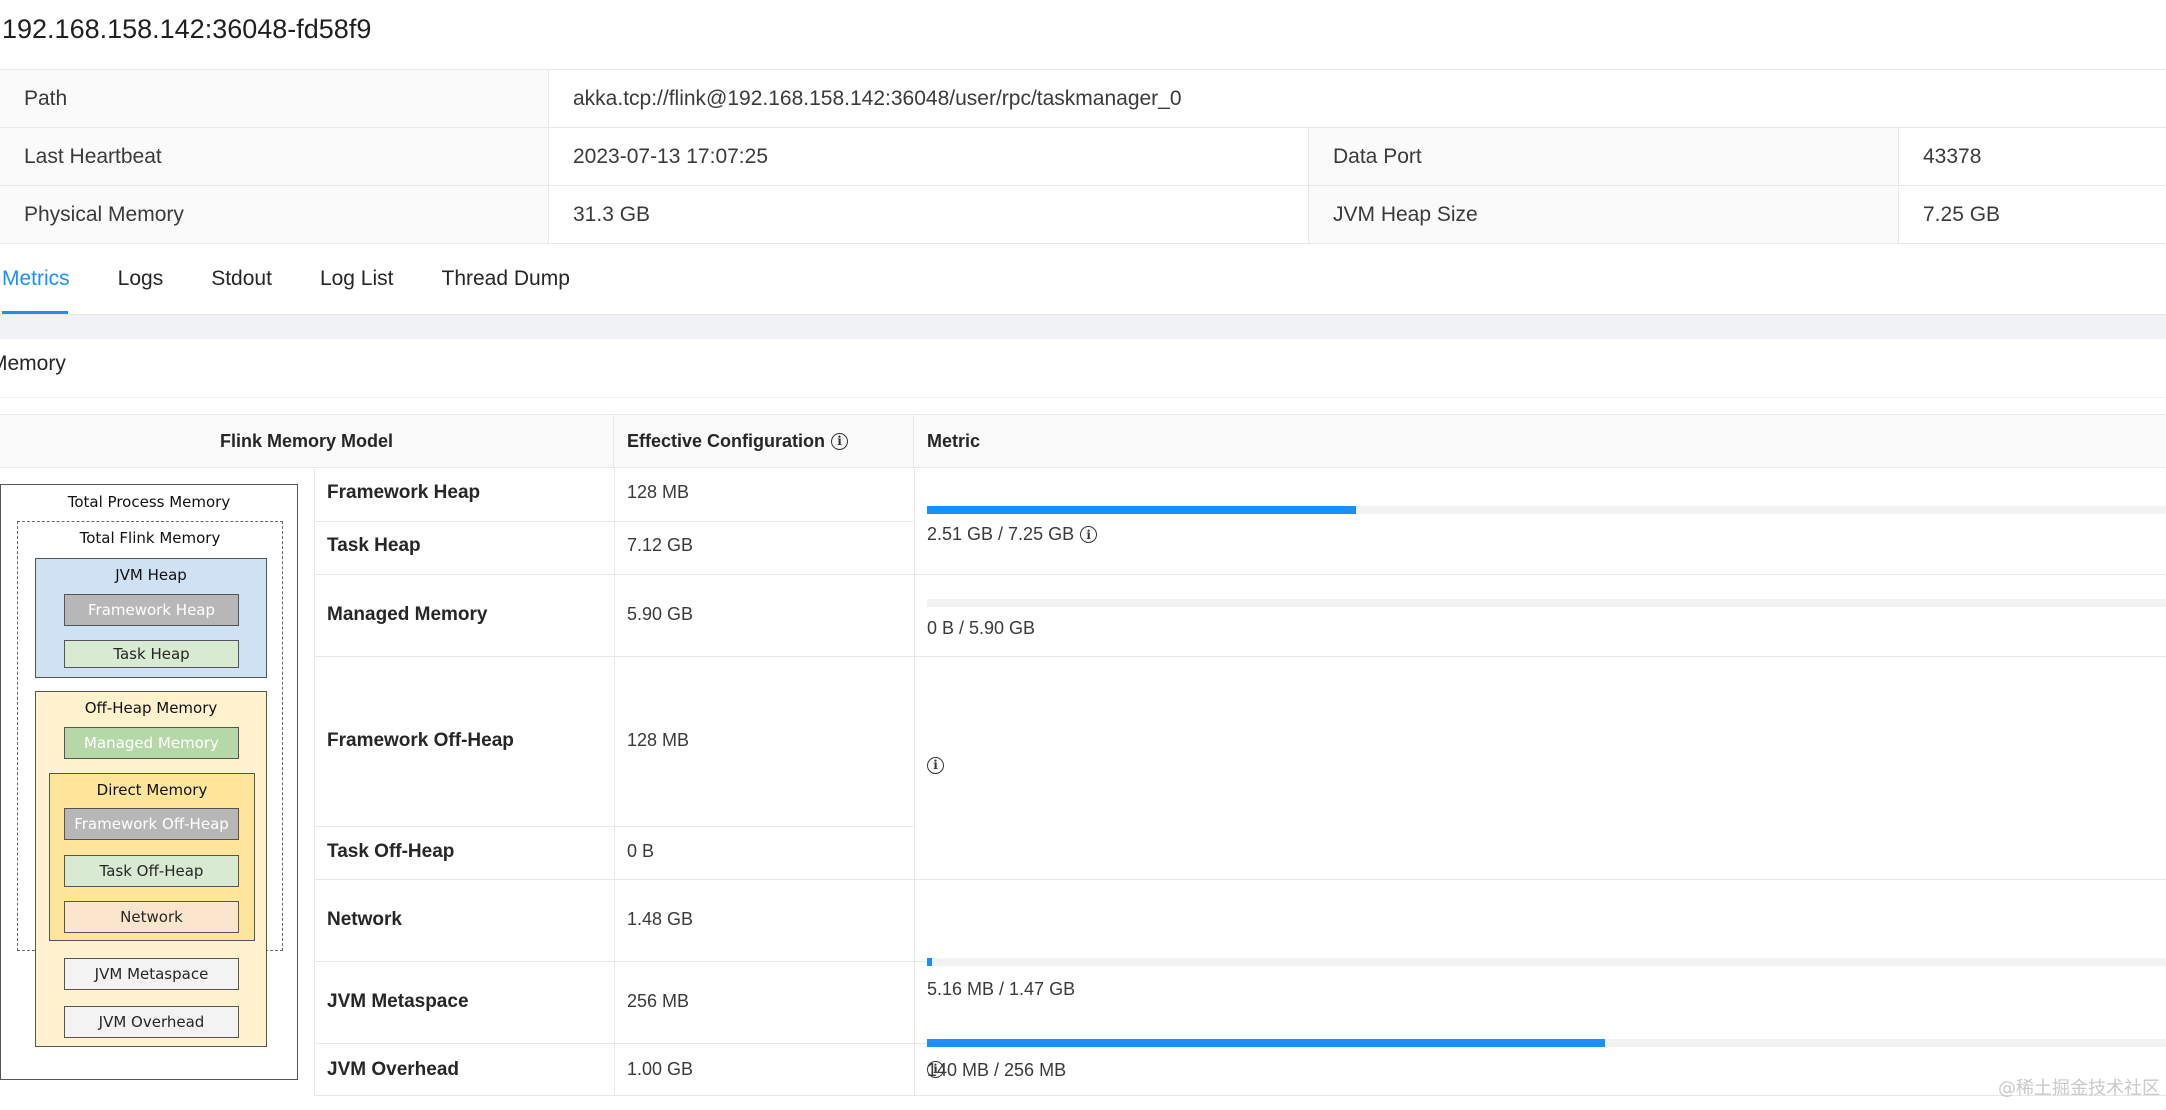 The width and height of the screenshot is (2166, 1110). I want to click on physical-memory-value: 31.3 GB, so click(929, 214).